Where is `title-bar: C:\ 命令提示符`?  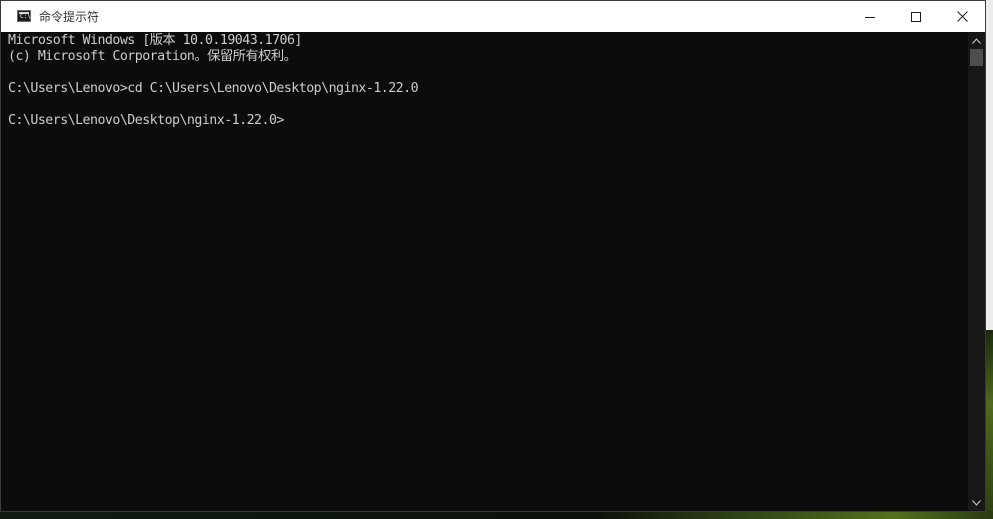 title-bar: C:\ 命令提示符 is located at coordinates (493, 16).